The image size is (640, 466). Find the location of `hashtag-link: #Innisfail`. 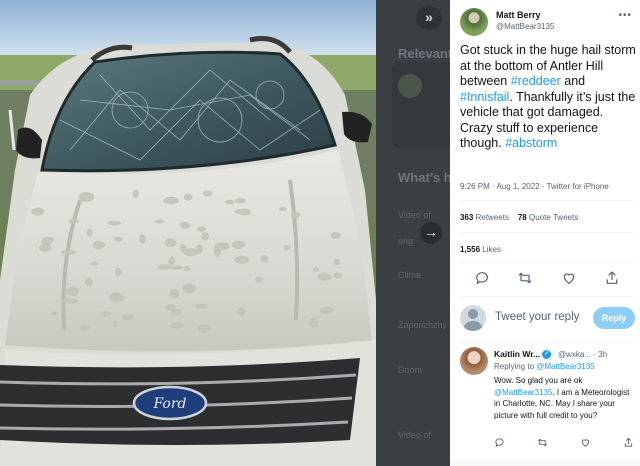

hashtag-link: #Innisfail is located at coordinates (484, 97).